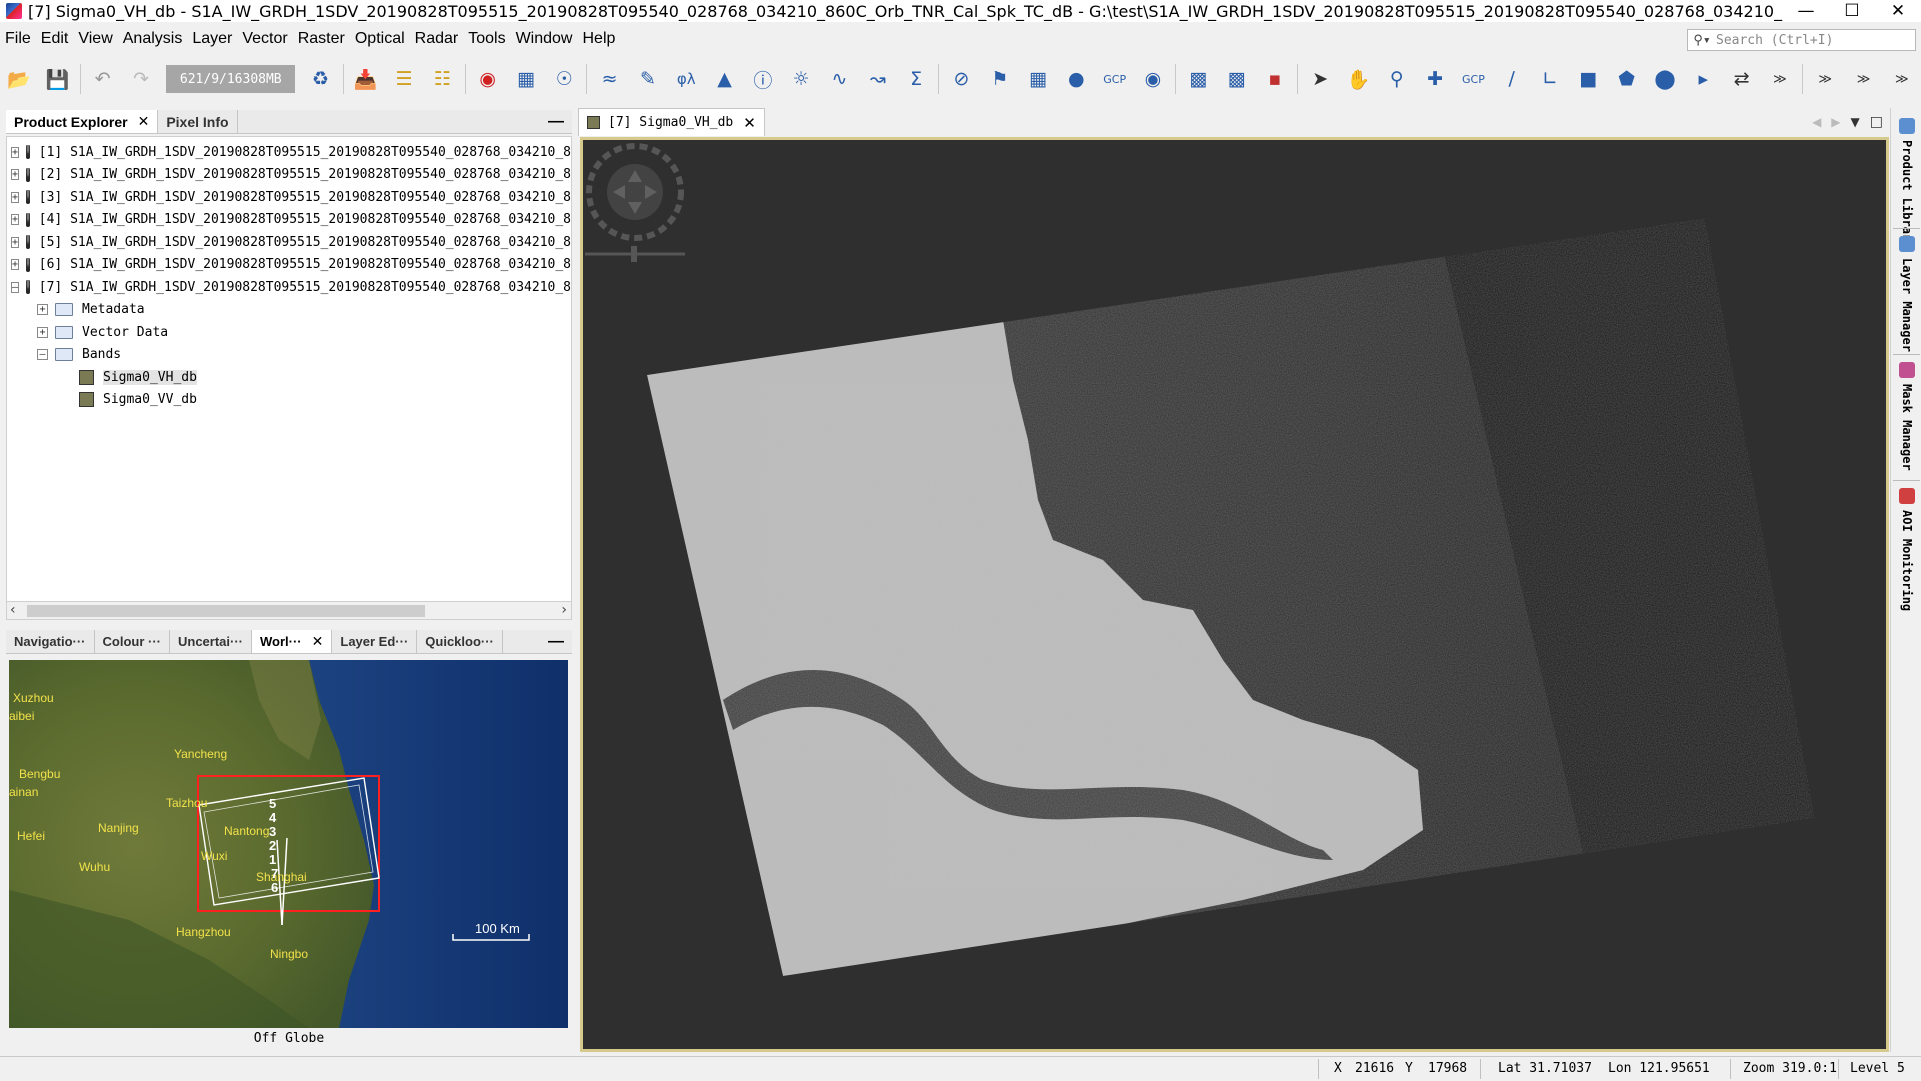 The height and width of the screenshot is (1081, 1921). Describe the element at coordinates (724, 79) in the screenshot. I see `histogram-icon: ▲` at that location.